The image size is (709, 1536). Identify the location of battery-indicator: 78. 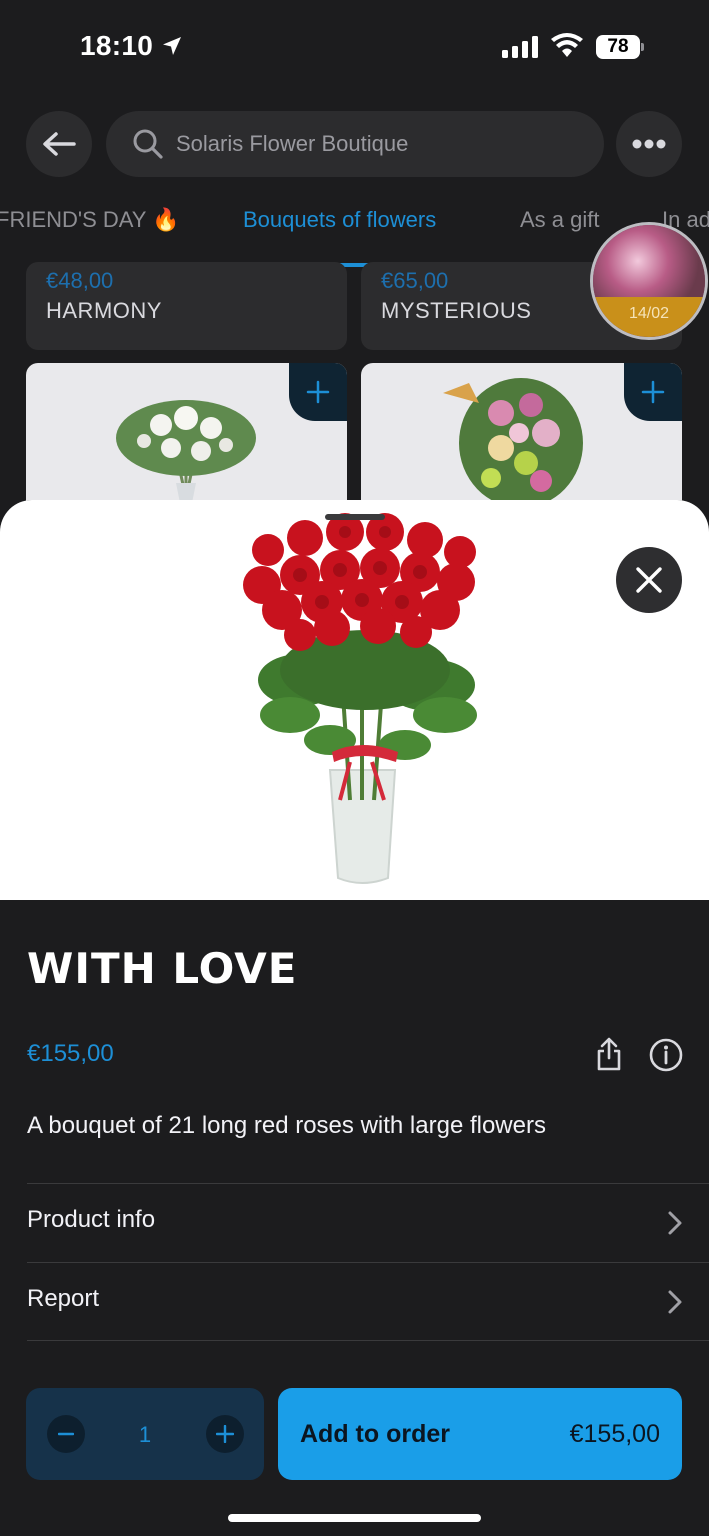
(620, 47).